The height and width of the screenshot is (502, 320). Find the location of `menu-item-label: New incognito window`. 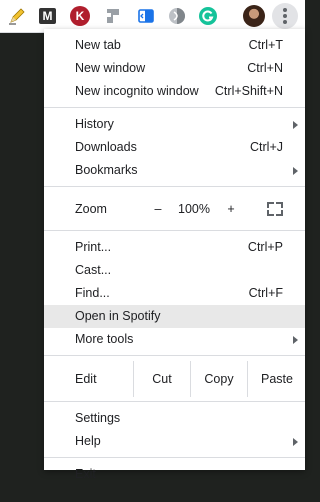

menu-item-label: New incognito window is located at coordinates (137, 91).